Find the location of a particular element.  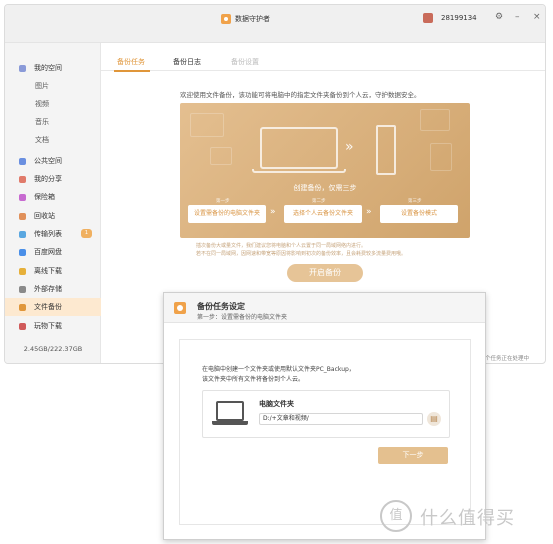

task-status-text: 个任务正在处理中 is located at coordinates (507, 359).